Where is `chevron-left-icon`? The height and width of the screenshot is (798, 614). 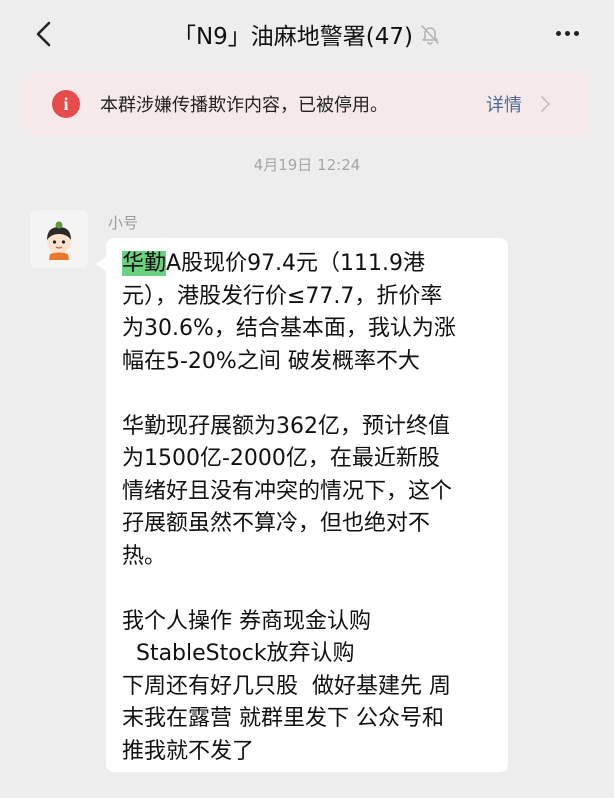
chevron-left-icon is located at coordinates (43, 34).